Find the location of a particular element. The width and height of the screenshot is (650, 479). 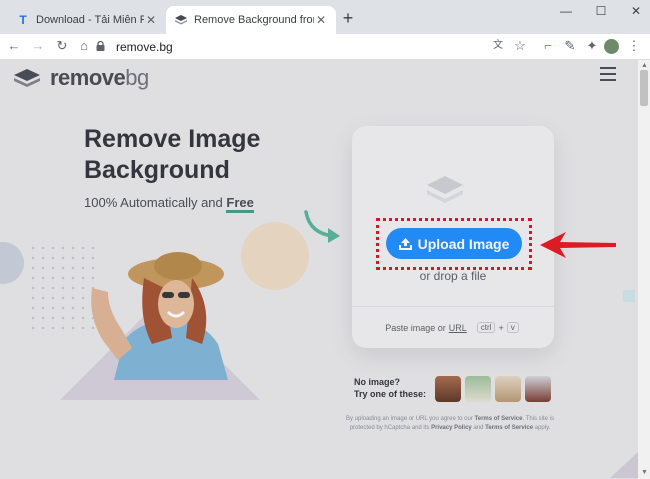

browser-toolbar: ← → ↻ ⌂ remove.bg 文 ☆ ⌐ ✎ ✦ ⋮ is located at coordinates (325, 47).